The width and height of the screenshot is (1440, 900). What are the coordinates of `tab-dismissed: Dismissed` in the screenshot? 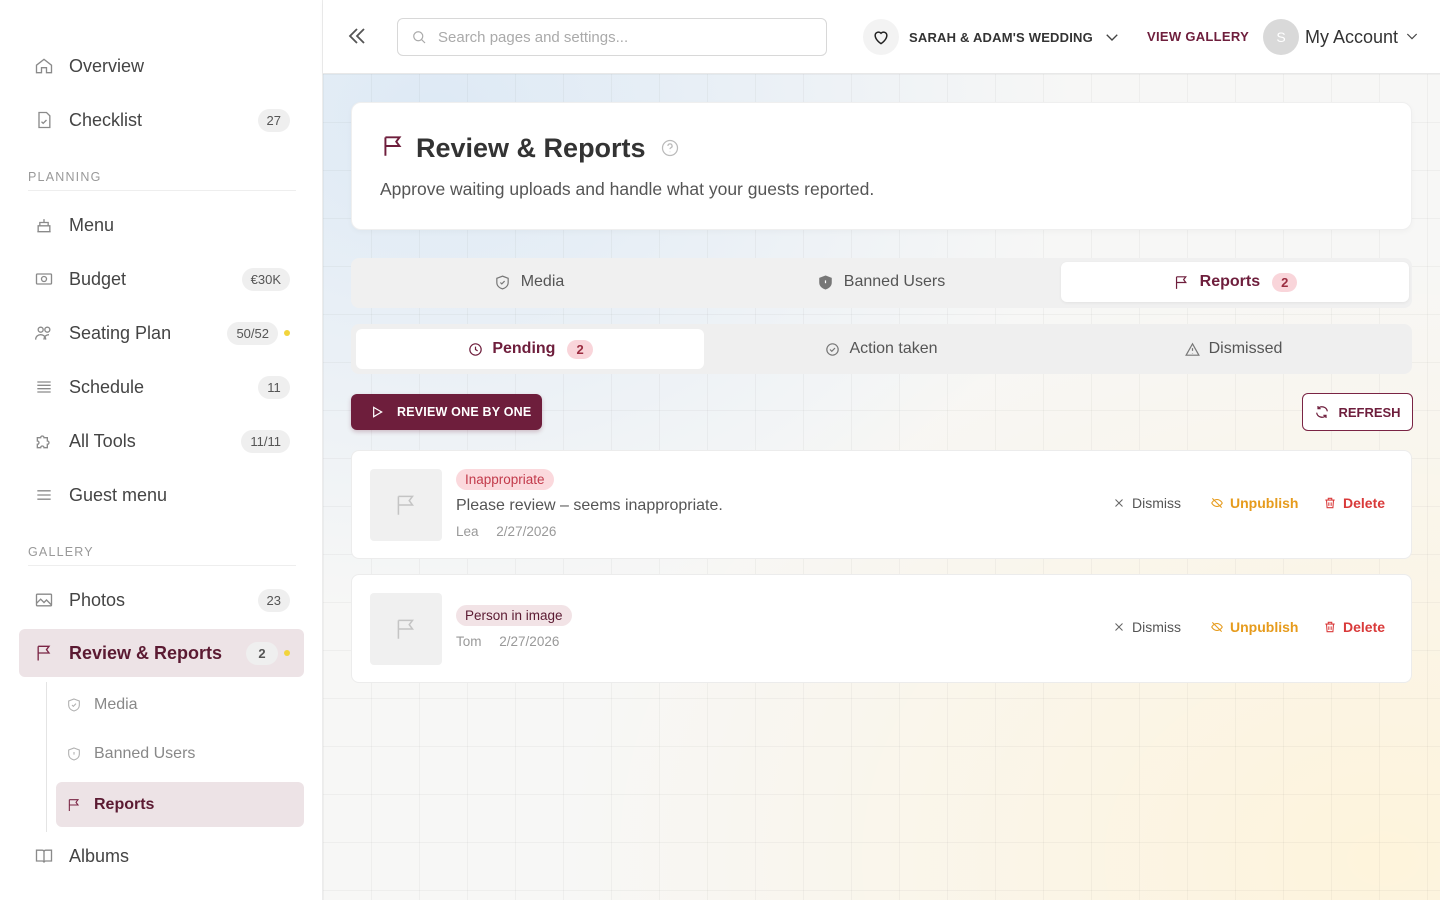 It's located at (1233, 349).